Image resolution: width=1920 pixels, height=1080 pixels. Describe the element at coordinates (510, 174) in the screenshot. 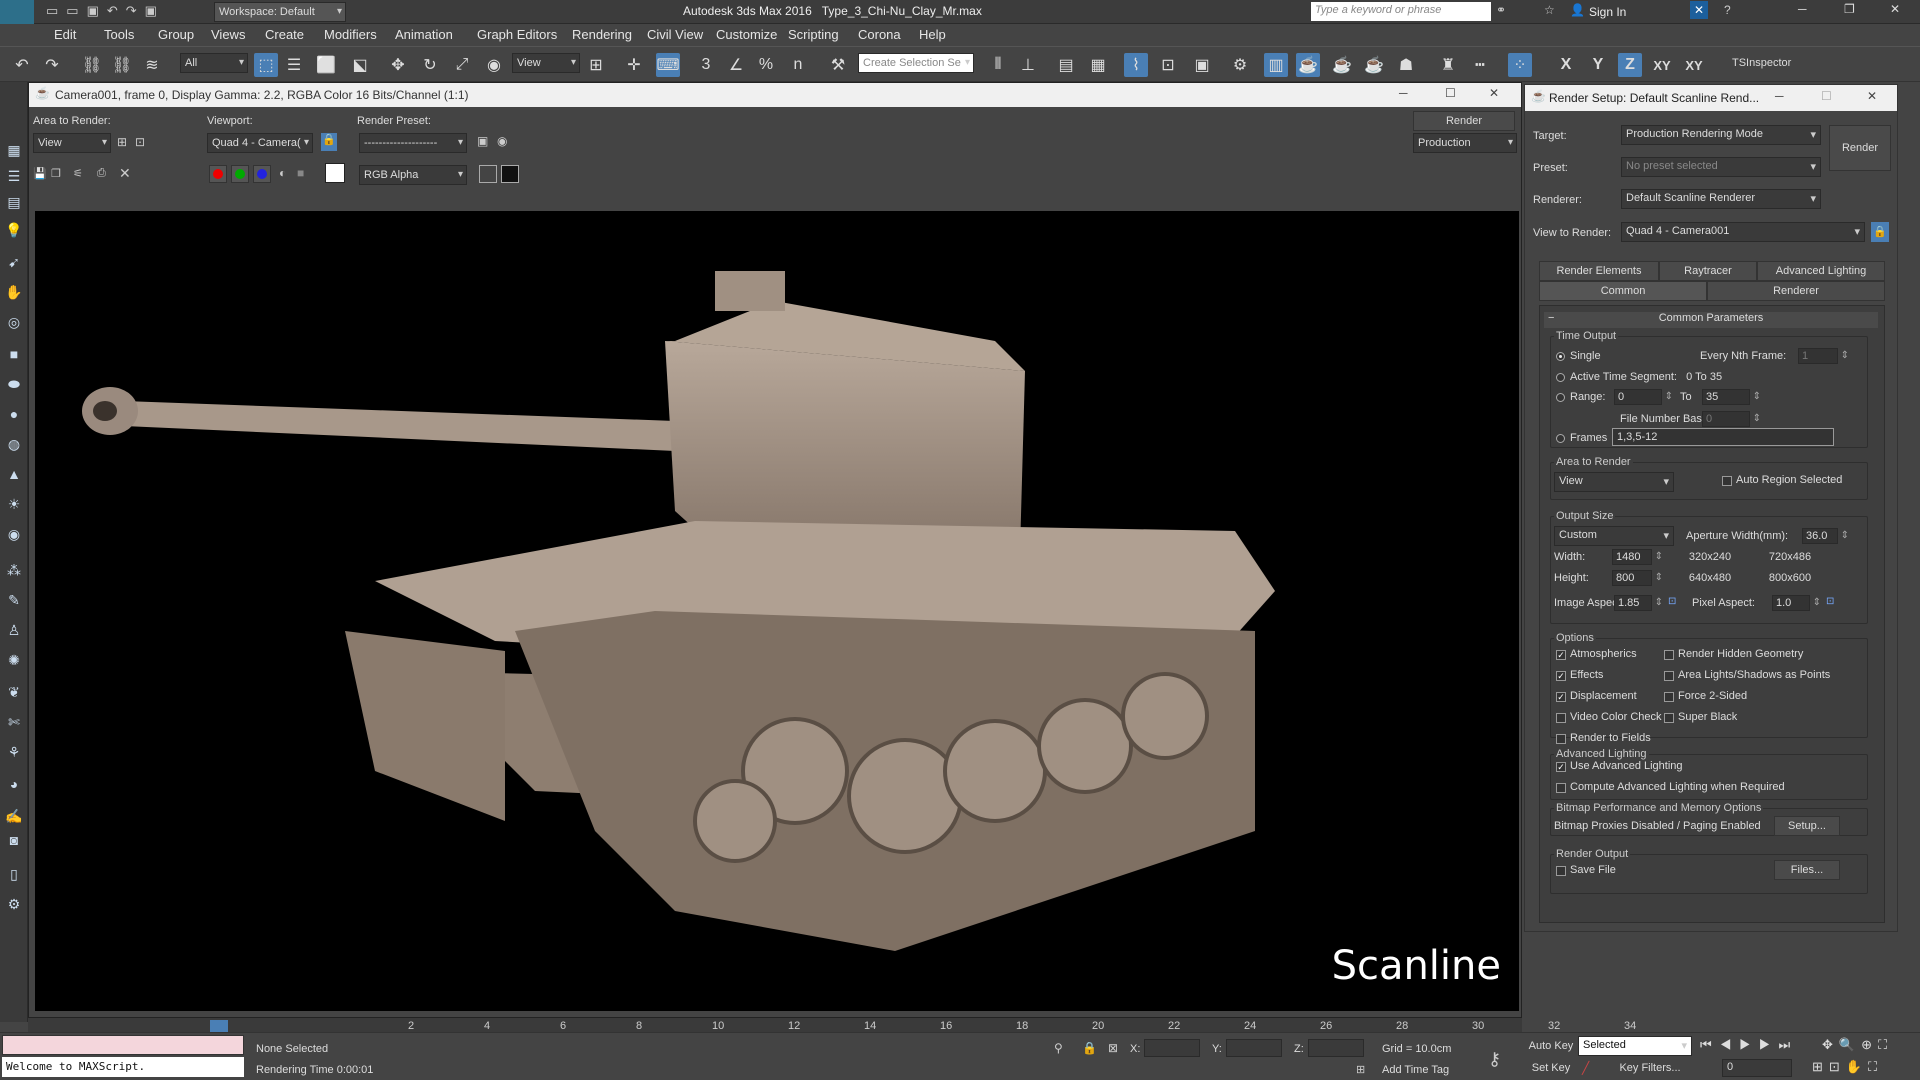

I see `toggle-overlay-icon` at that location.